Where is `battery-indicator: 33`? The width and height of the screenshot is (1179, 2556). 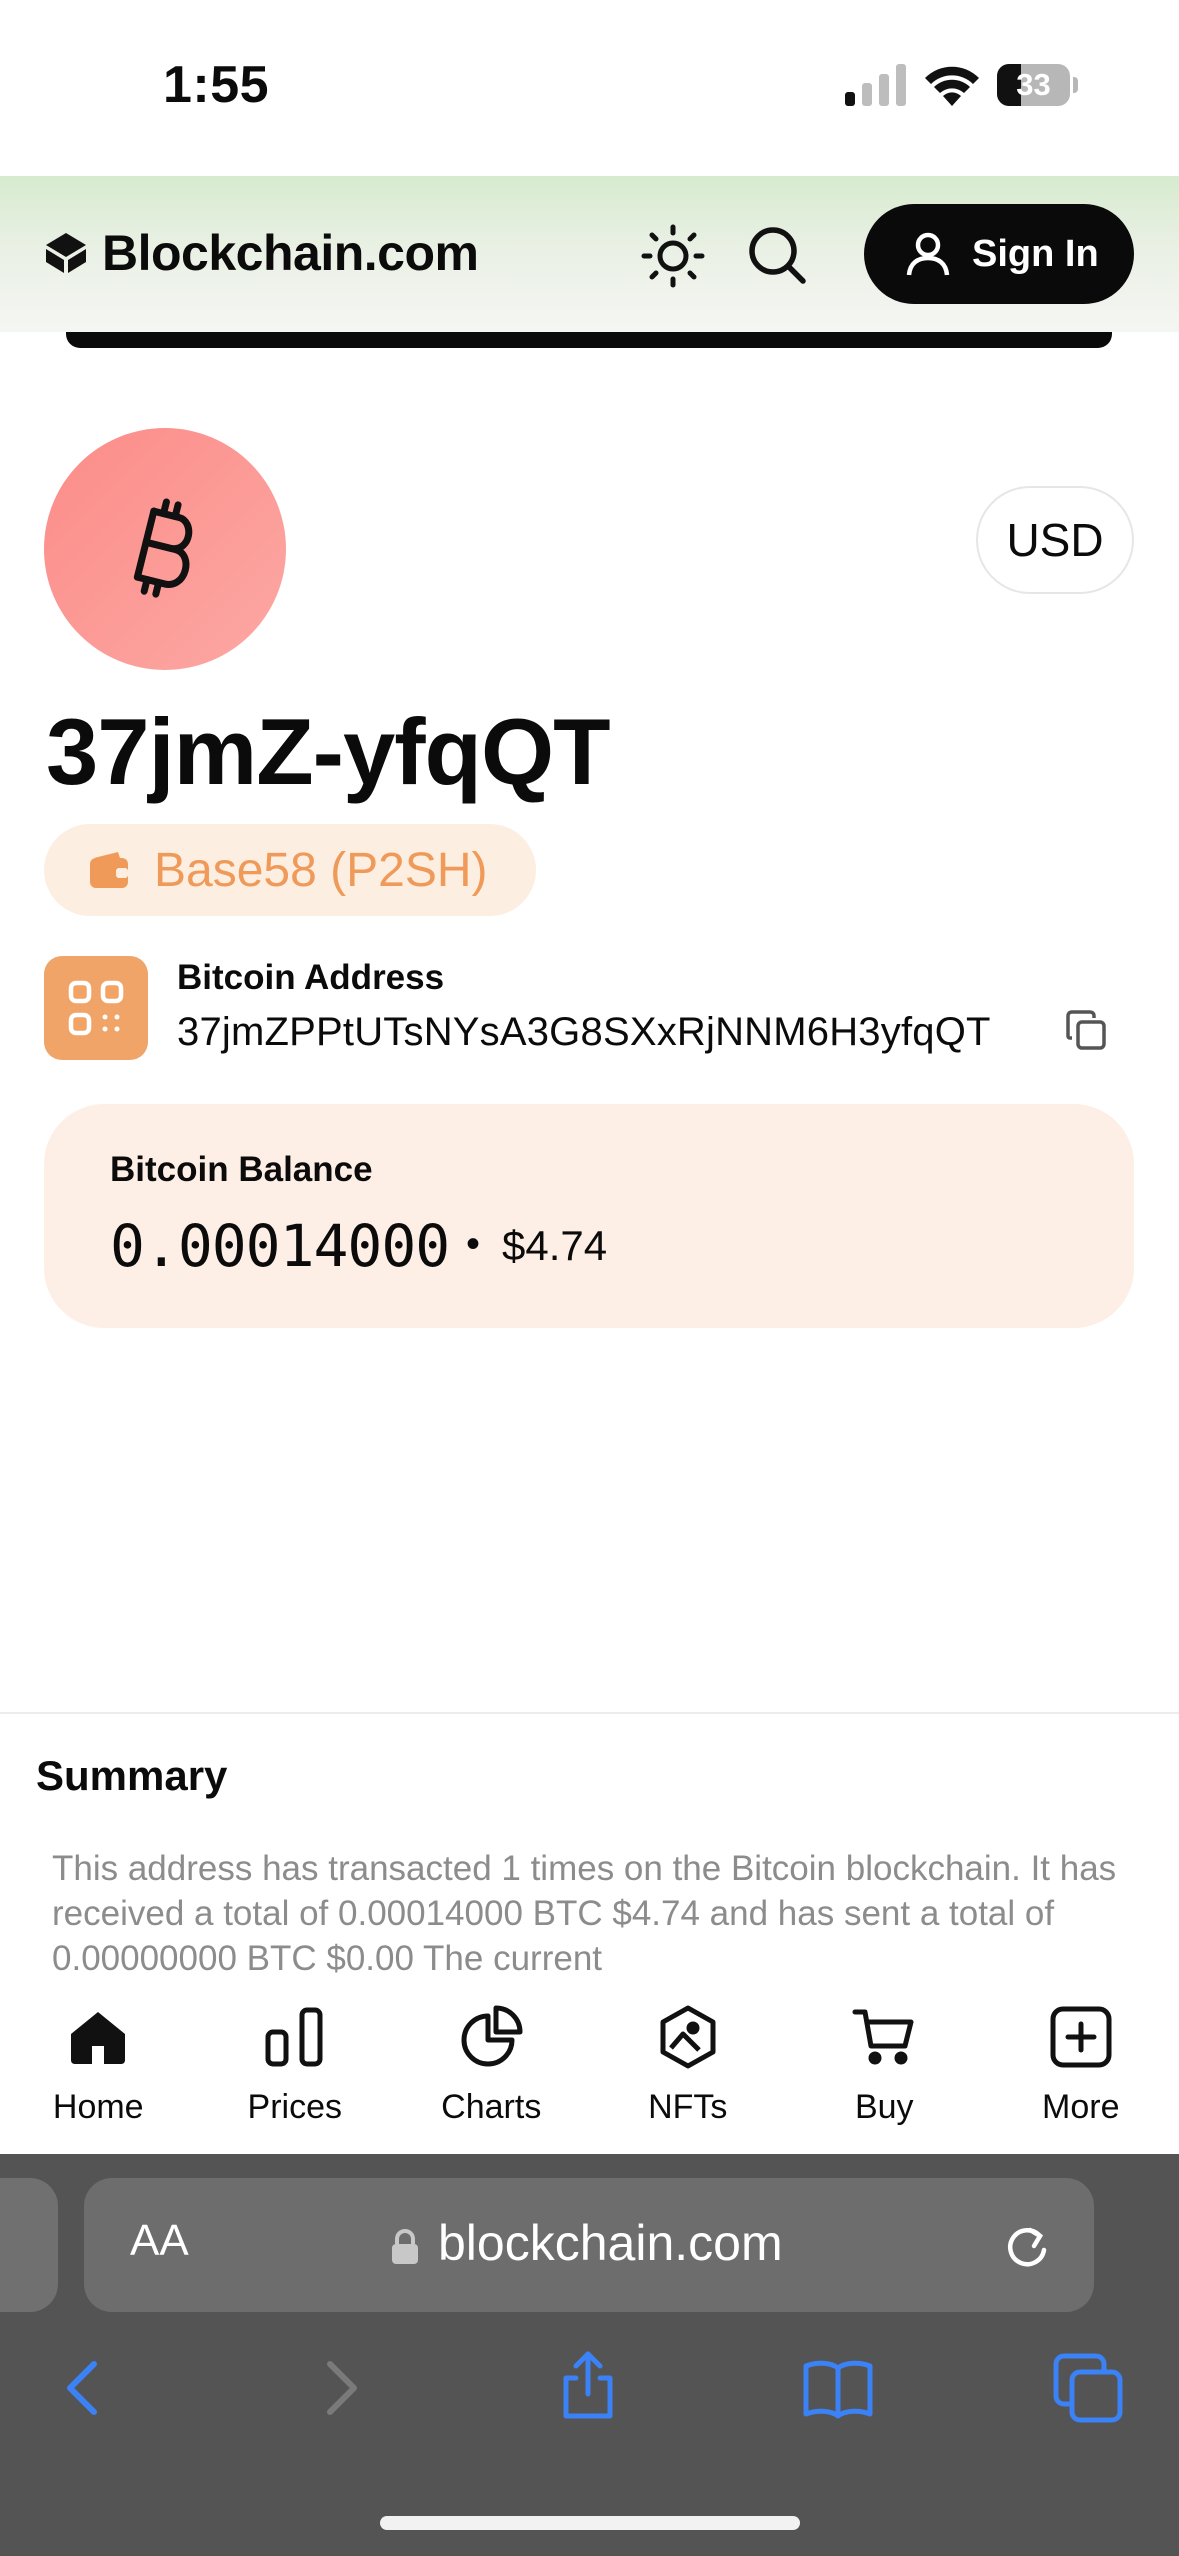
battery-indicator: 33 is located at coordinates (1037, 85).